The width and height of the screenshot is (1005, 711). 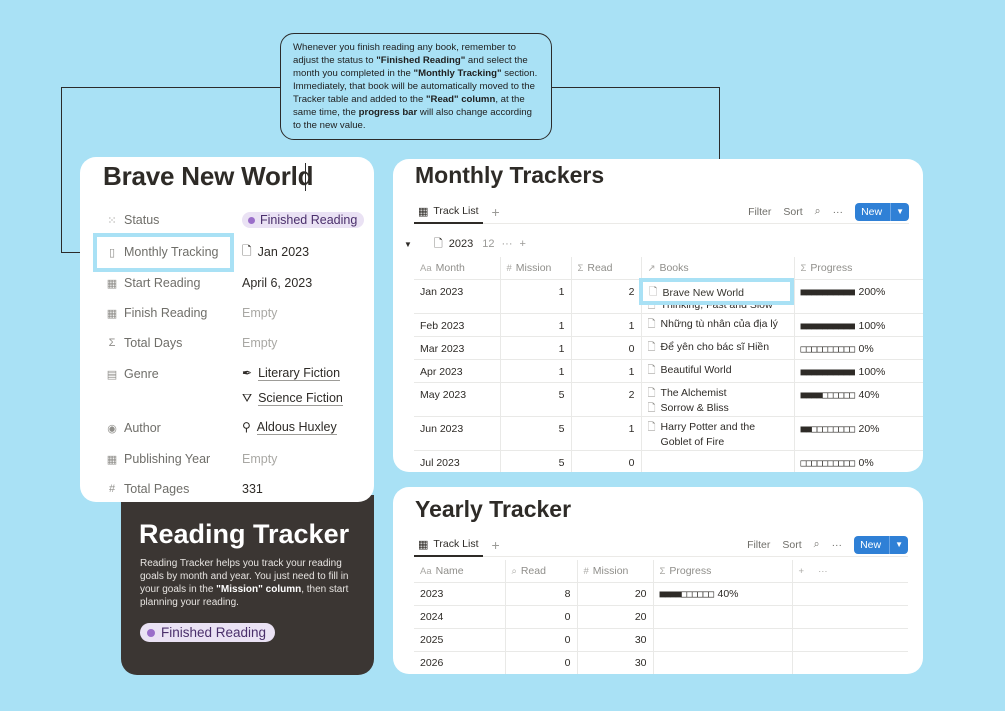 I want to click on month-cell: May 2023, so click(x=457, y=399).